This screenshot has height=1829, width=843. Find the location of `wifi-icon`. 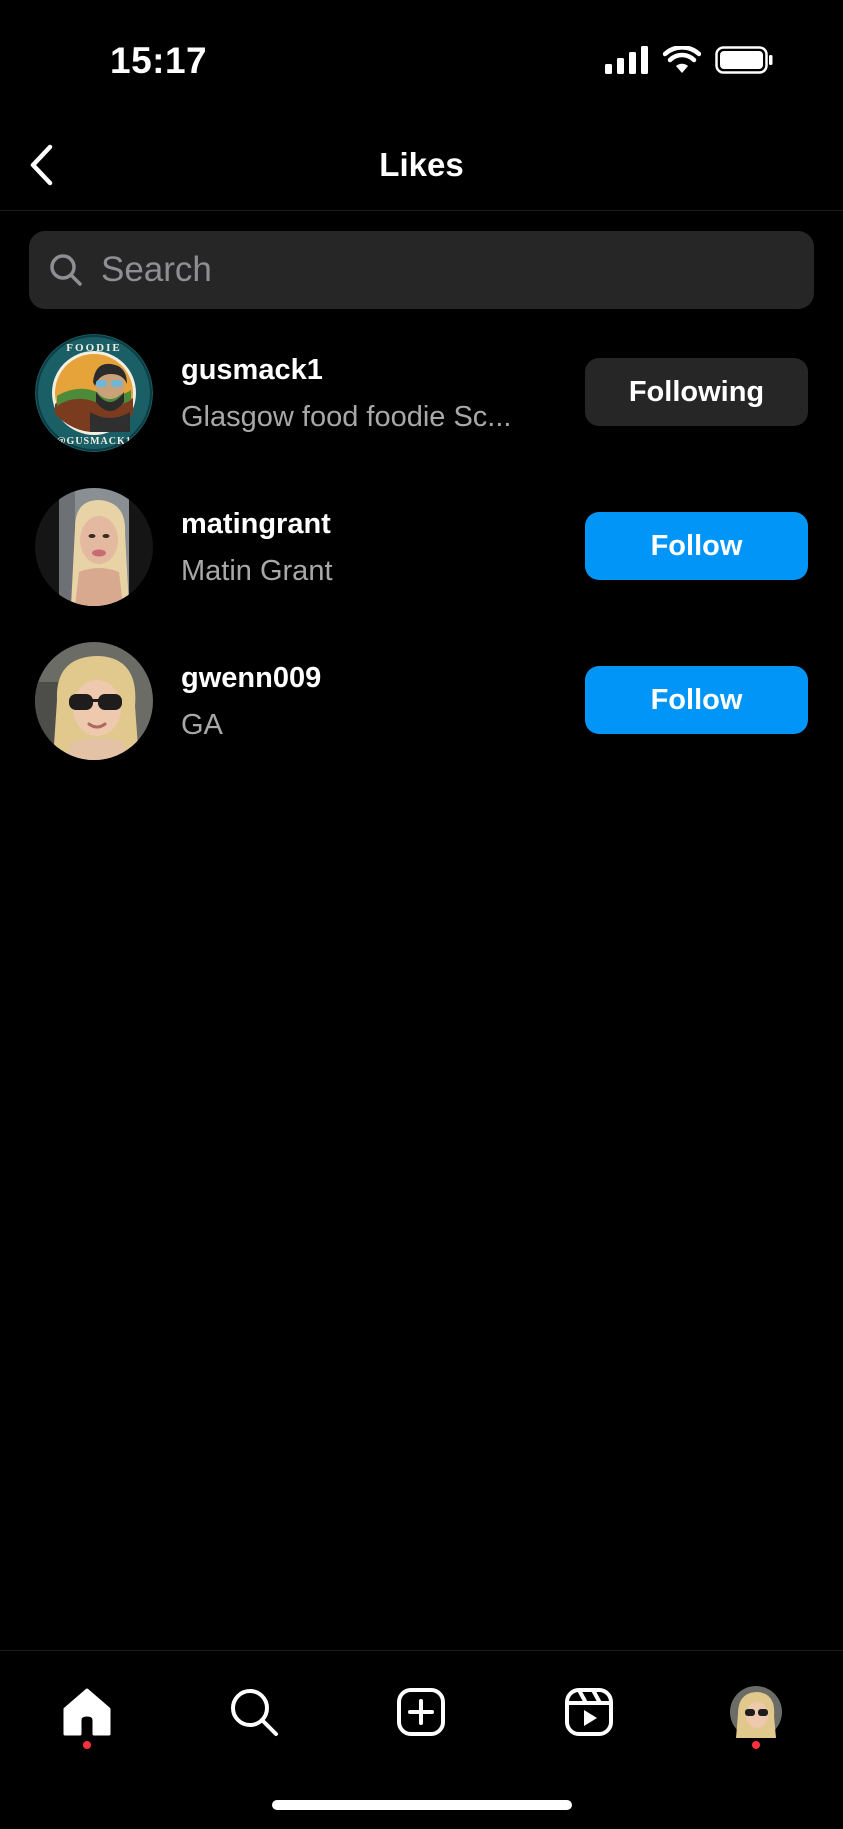

wifi-icon is located at coordinates (682, 59).